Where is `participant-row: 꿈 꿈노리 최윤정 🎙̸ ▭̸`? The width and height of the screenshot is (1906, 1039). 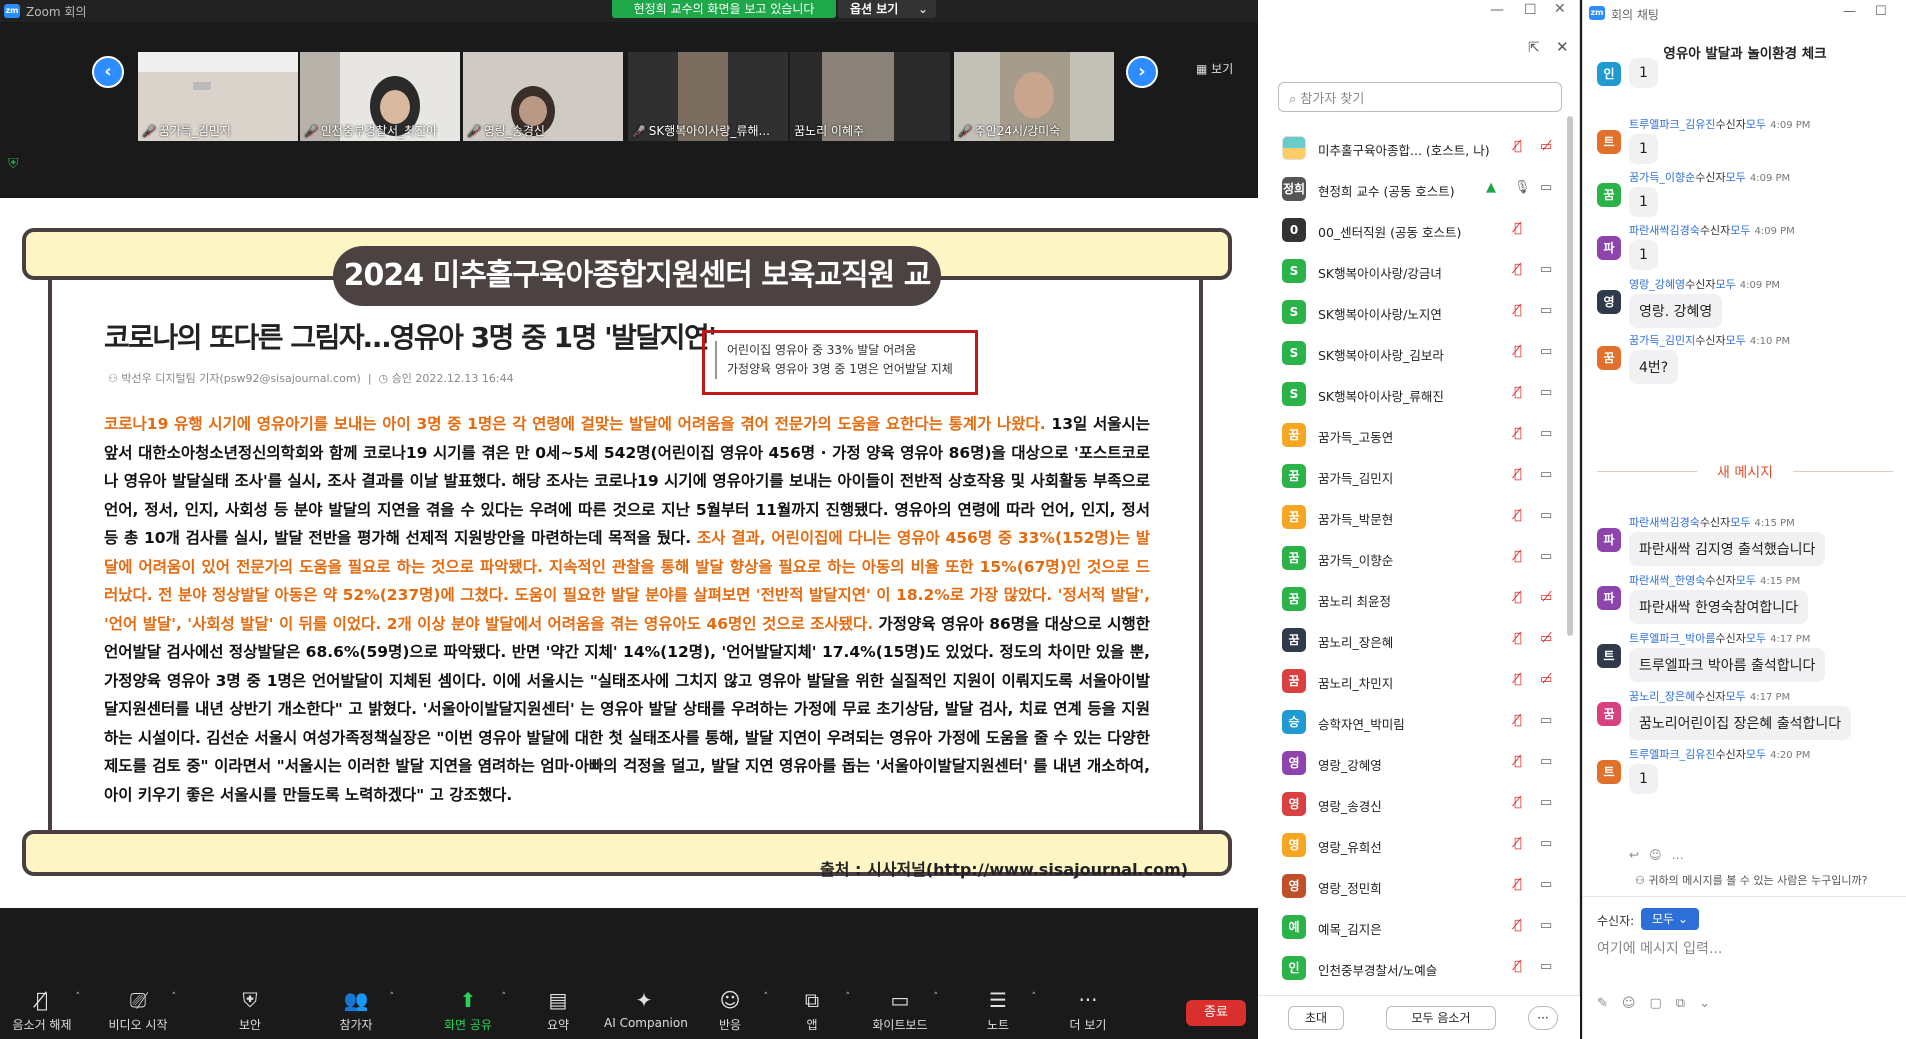
participant-row: 꿈 꿈노리 최윤정 🎙̸ ▭̸ is located at coordinates (1416, 599).